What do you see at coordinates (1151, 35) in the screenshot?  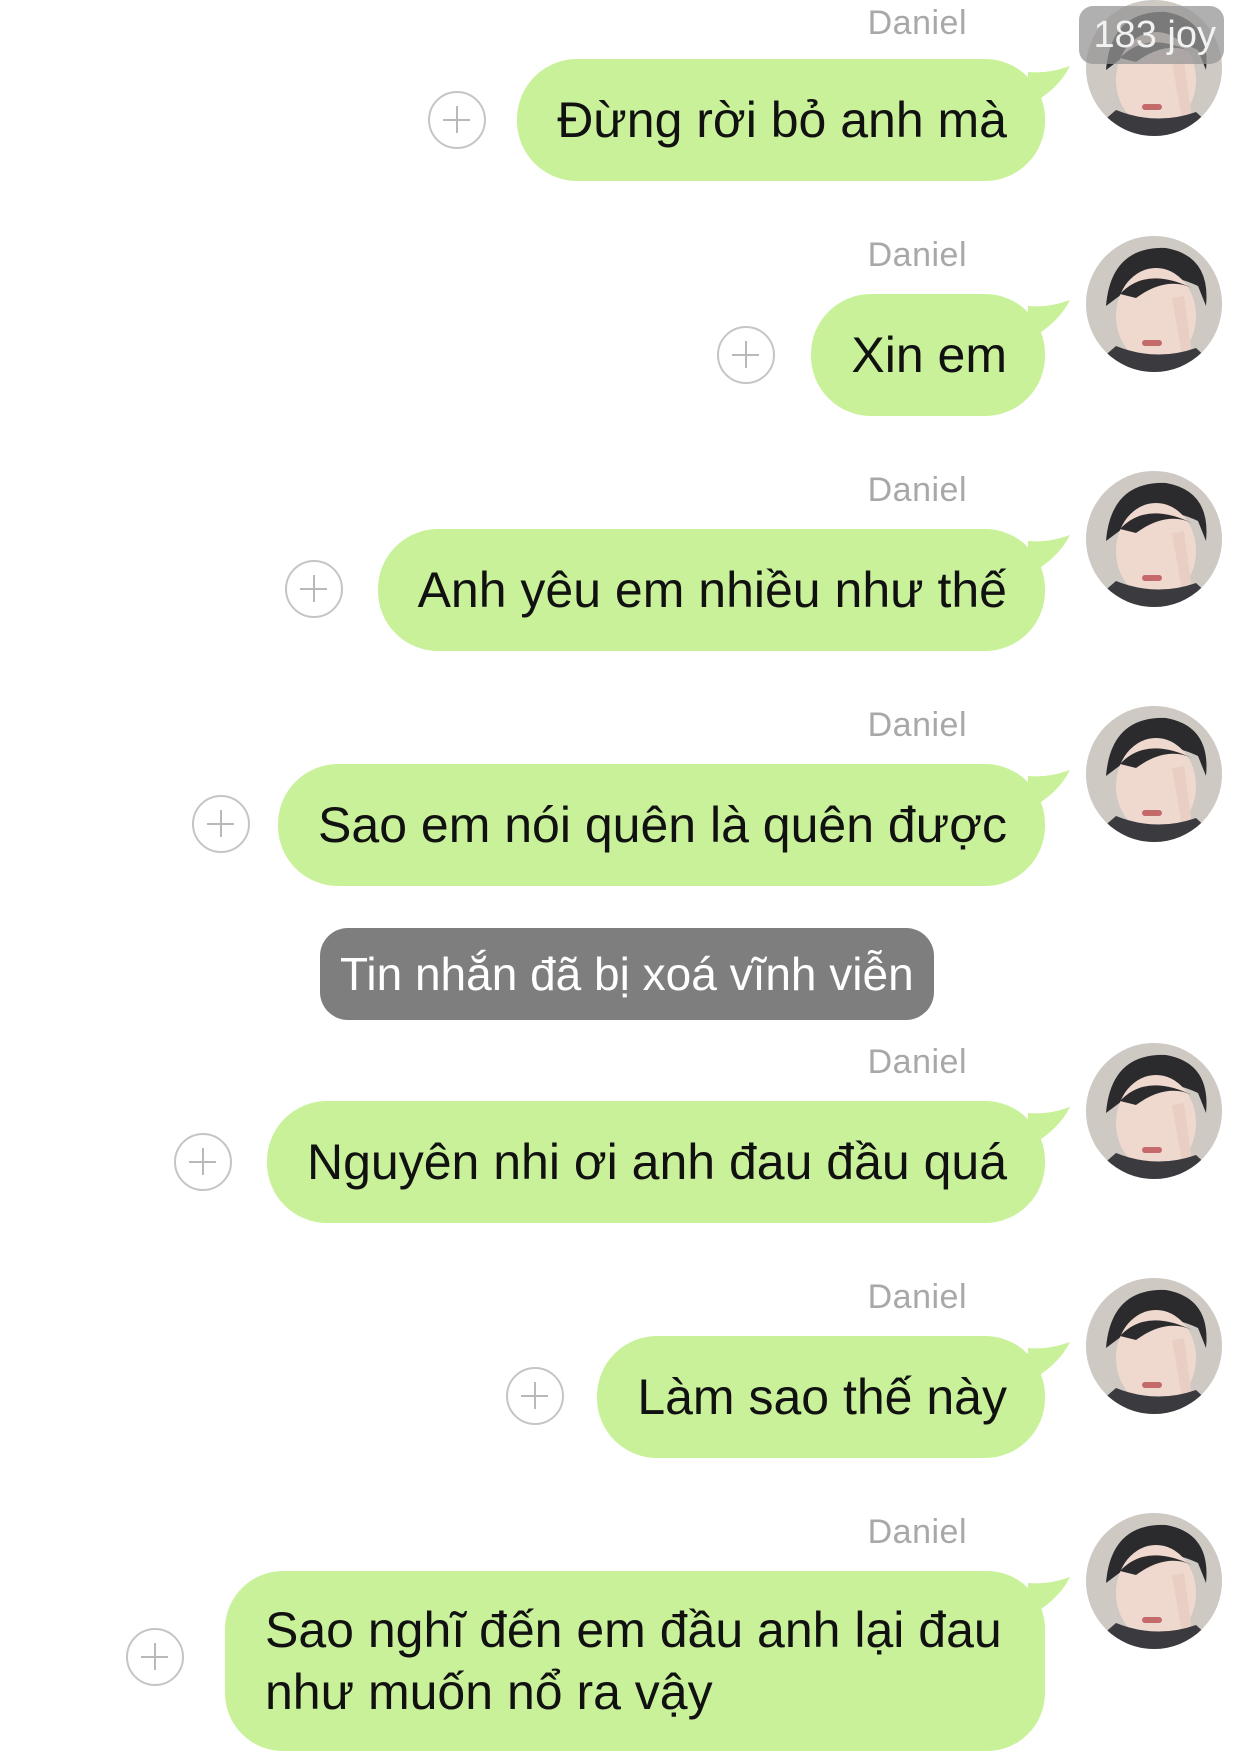 I see `watermark: 183 joy` at bounding box center [1151, 35].